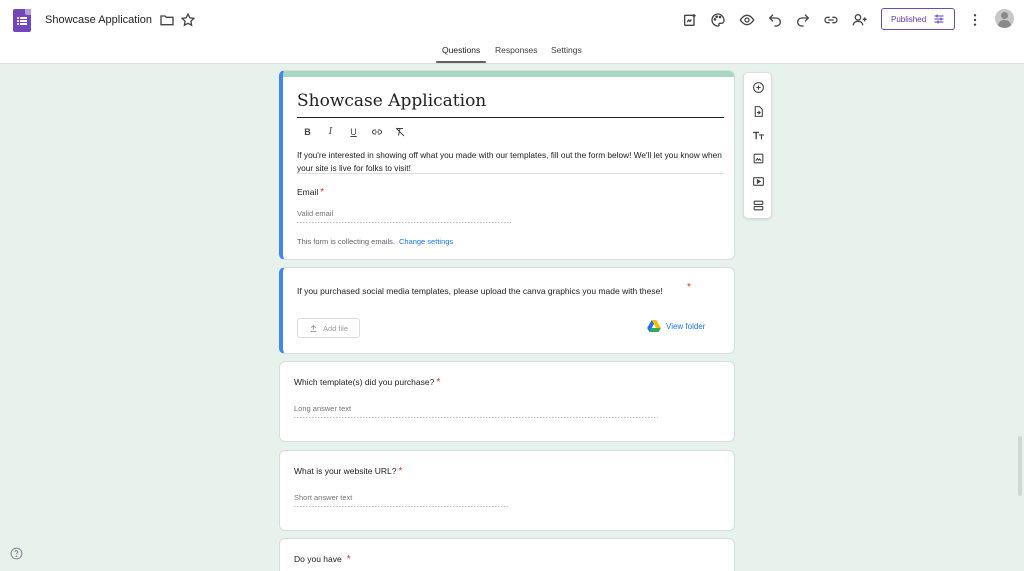  Describe the element at coordinates (98, 20) in the screenshot. I see `document-title: Showcase Application` at that location.